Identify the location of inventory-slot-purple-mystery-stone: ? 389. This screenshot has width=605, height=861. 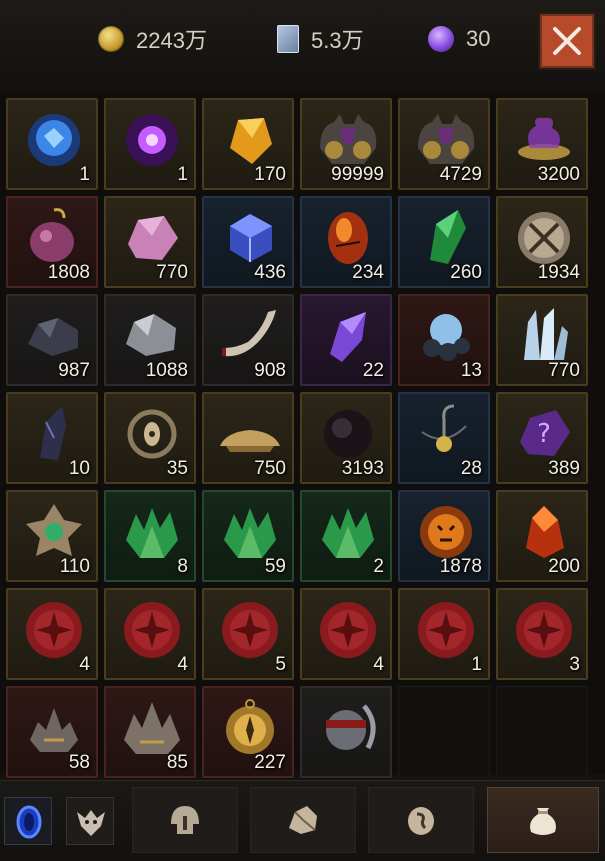
(542, 438).